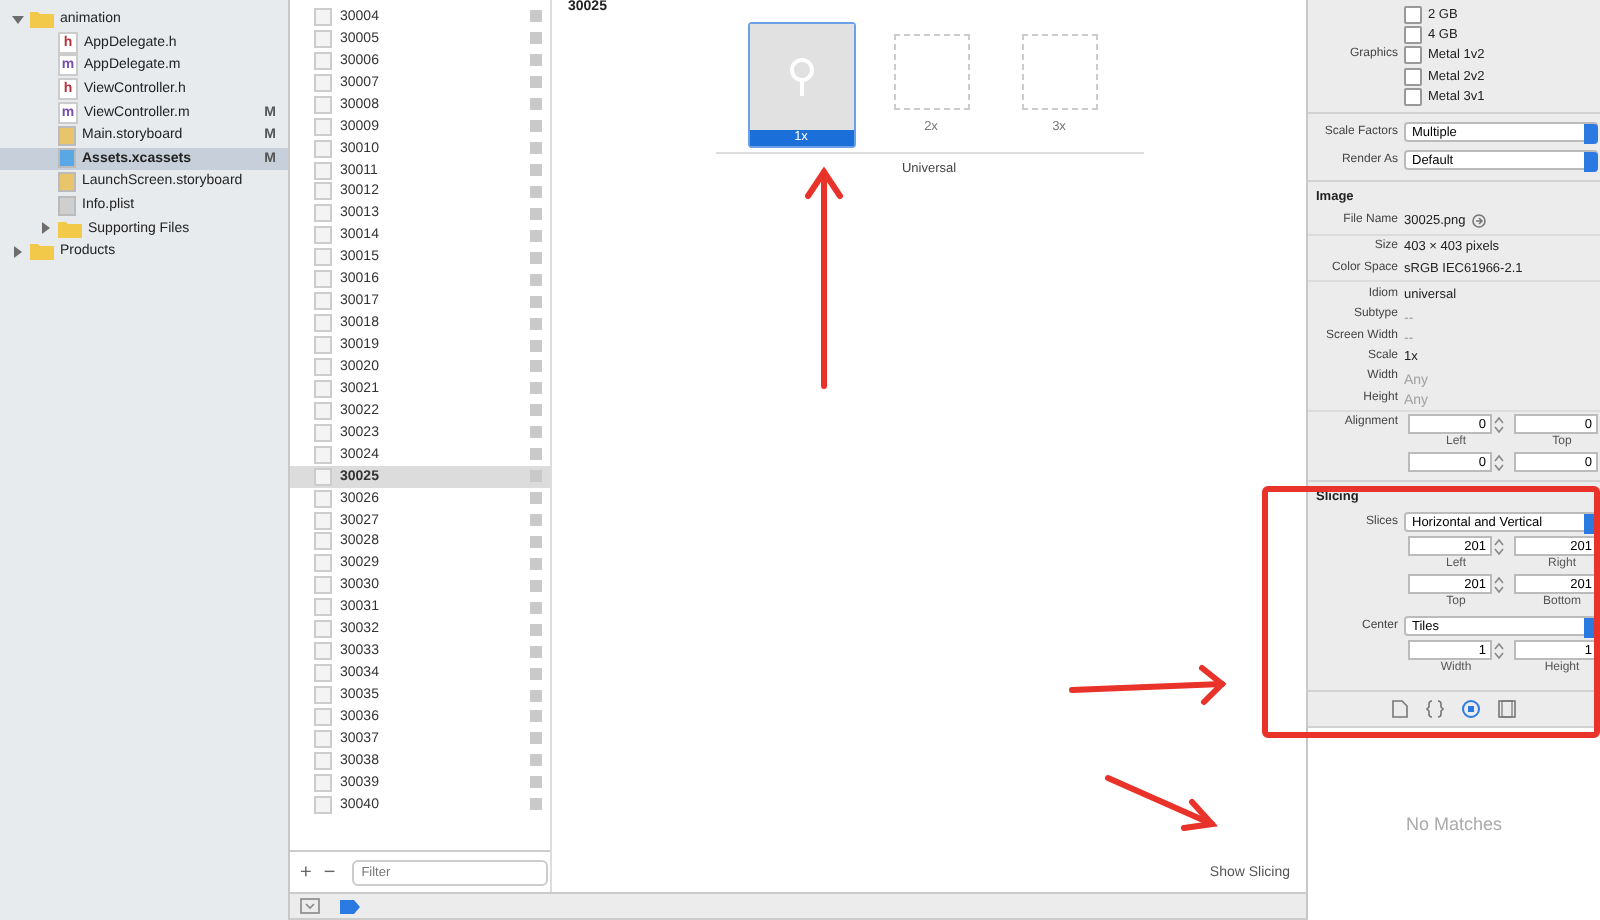  What do you see at coordinates (329, 872) in the screenshot?
I see `remove-button: −` at bounding box center [329, 872].